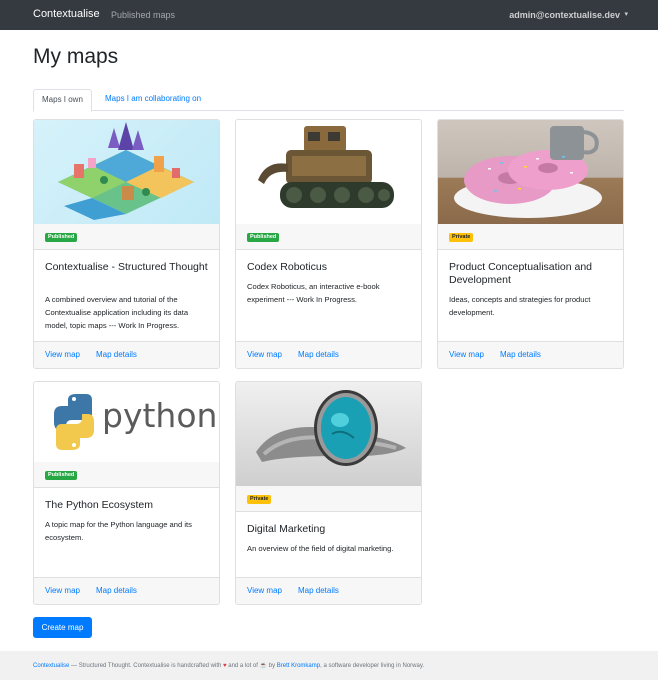 The height and width of the screenshot is (680, 658). I want to click on python-logo-text: python, so click(160, 415).